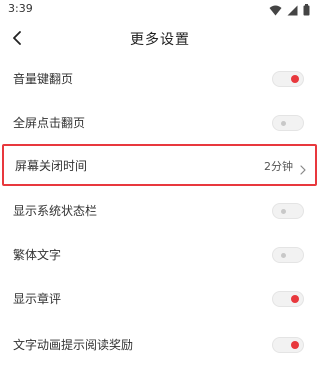 Image resolution: width=320 pixels, height=383 pixels. I want to click on volume-page-turn-toggle, so click(288, 79).